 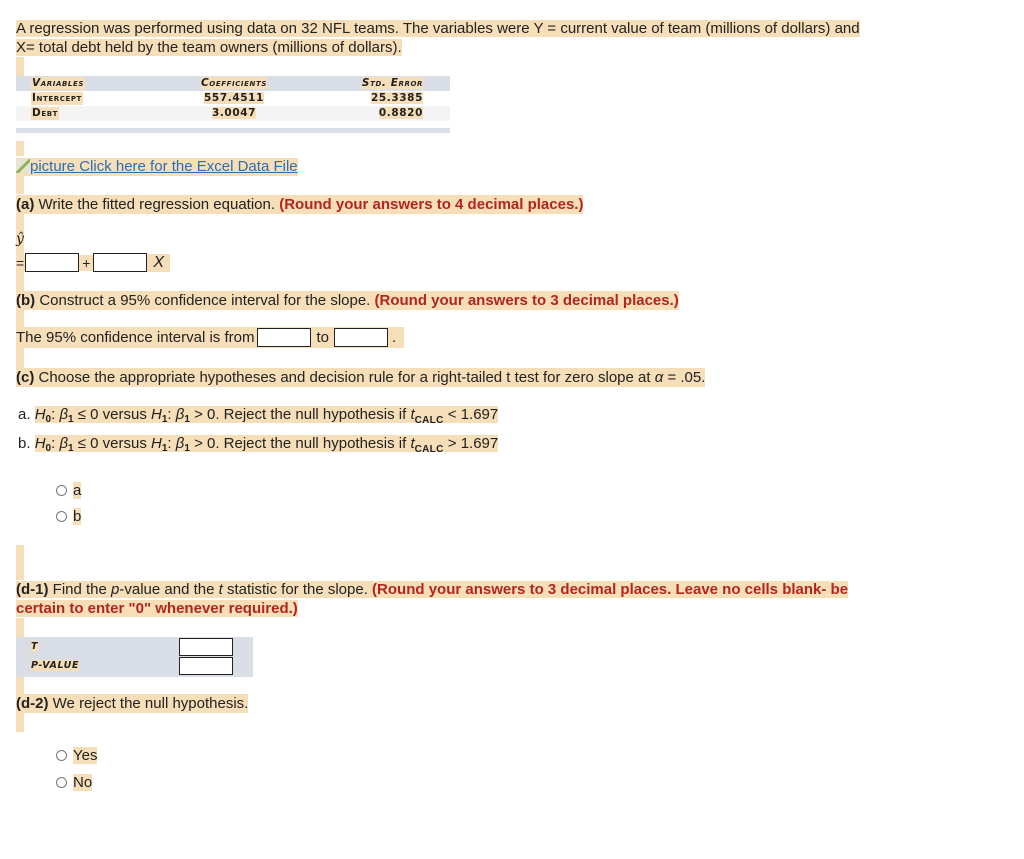 I want to click on equals-sign: =, so click(x=21, y=262).